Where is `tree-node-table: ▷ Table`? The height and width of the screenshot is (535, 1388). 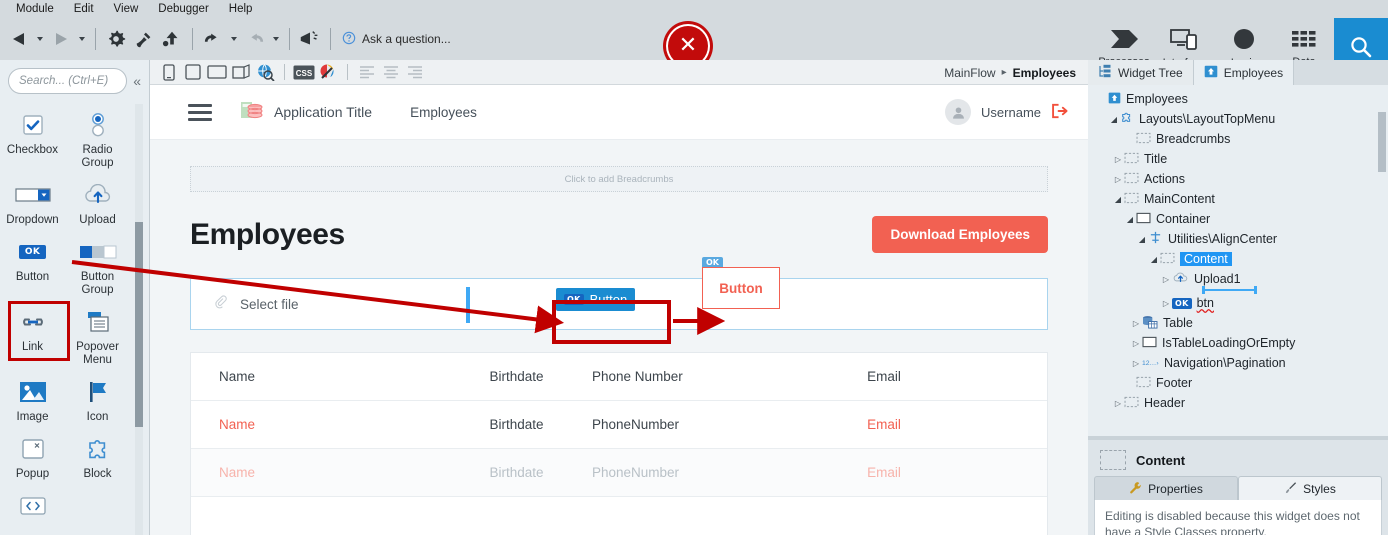
tree-node-table: ▷ Table is located at coordinates (1238, 323).